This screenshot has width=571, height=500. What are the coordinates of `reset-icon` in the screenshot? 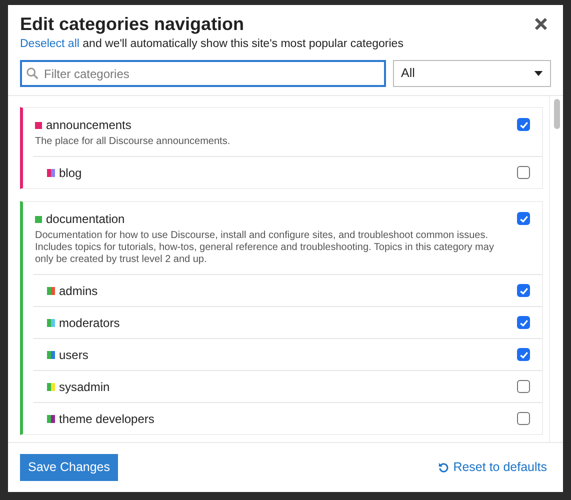 It's located at (444, 467).